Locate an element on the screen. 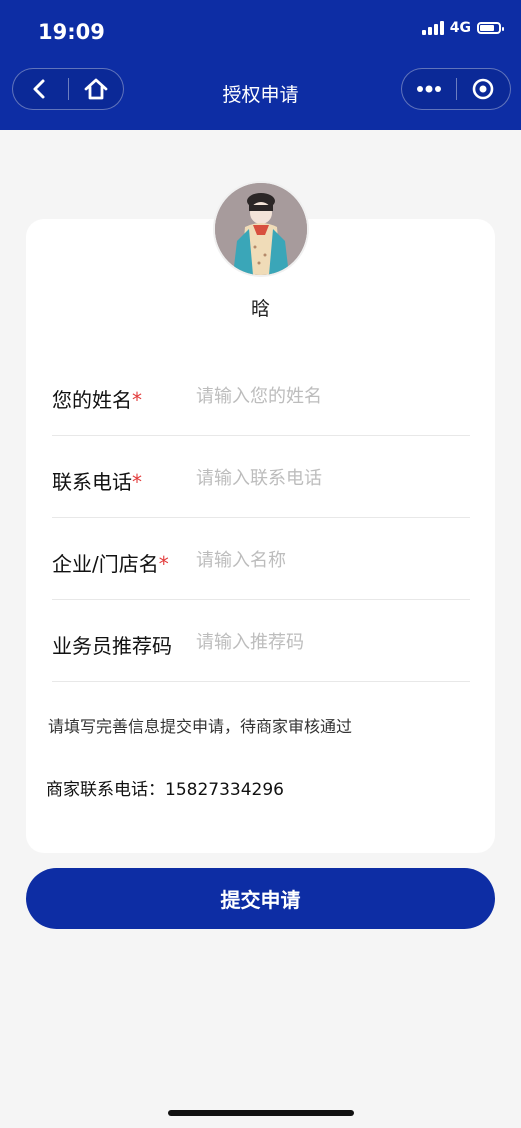 The width and height of the screenshot is (521, 1128). close-miniprogram-button is located at coordinates (484, 89).